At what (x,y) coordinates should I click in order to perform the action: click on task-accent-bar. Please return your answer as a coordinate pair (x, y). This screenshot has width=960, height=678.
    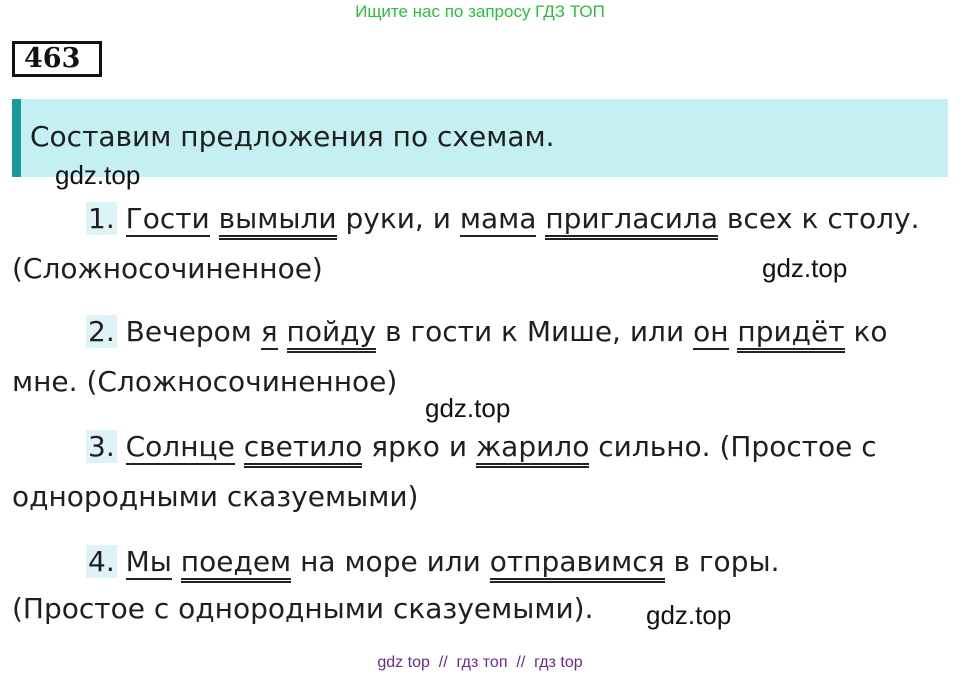
    Looking at the image, I should click on (16, 138).